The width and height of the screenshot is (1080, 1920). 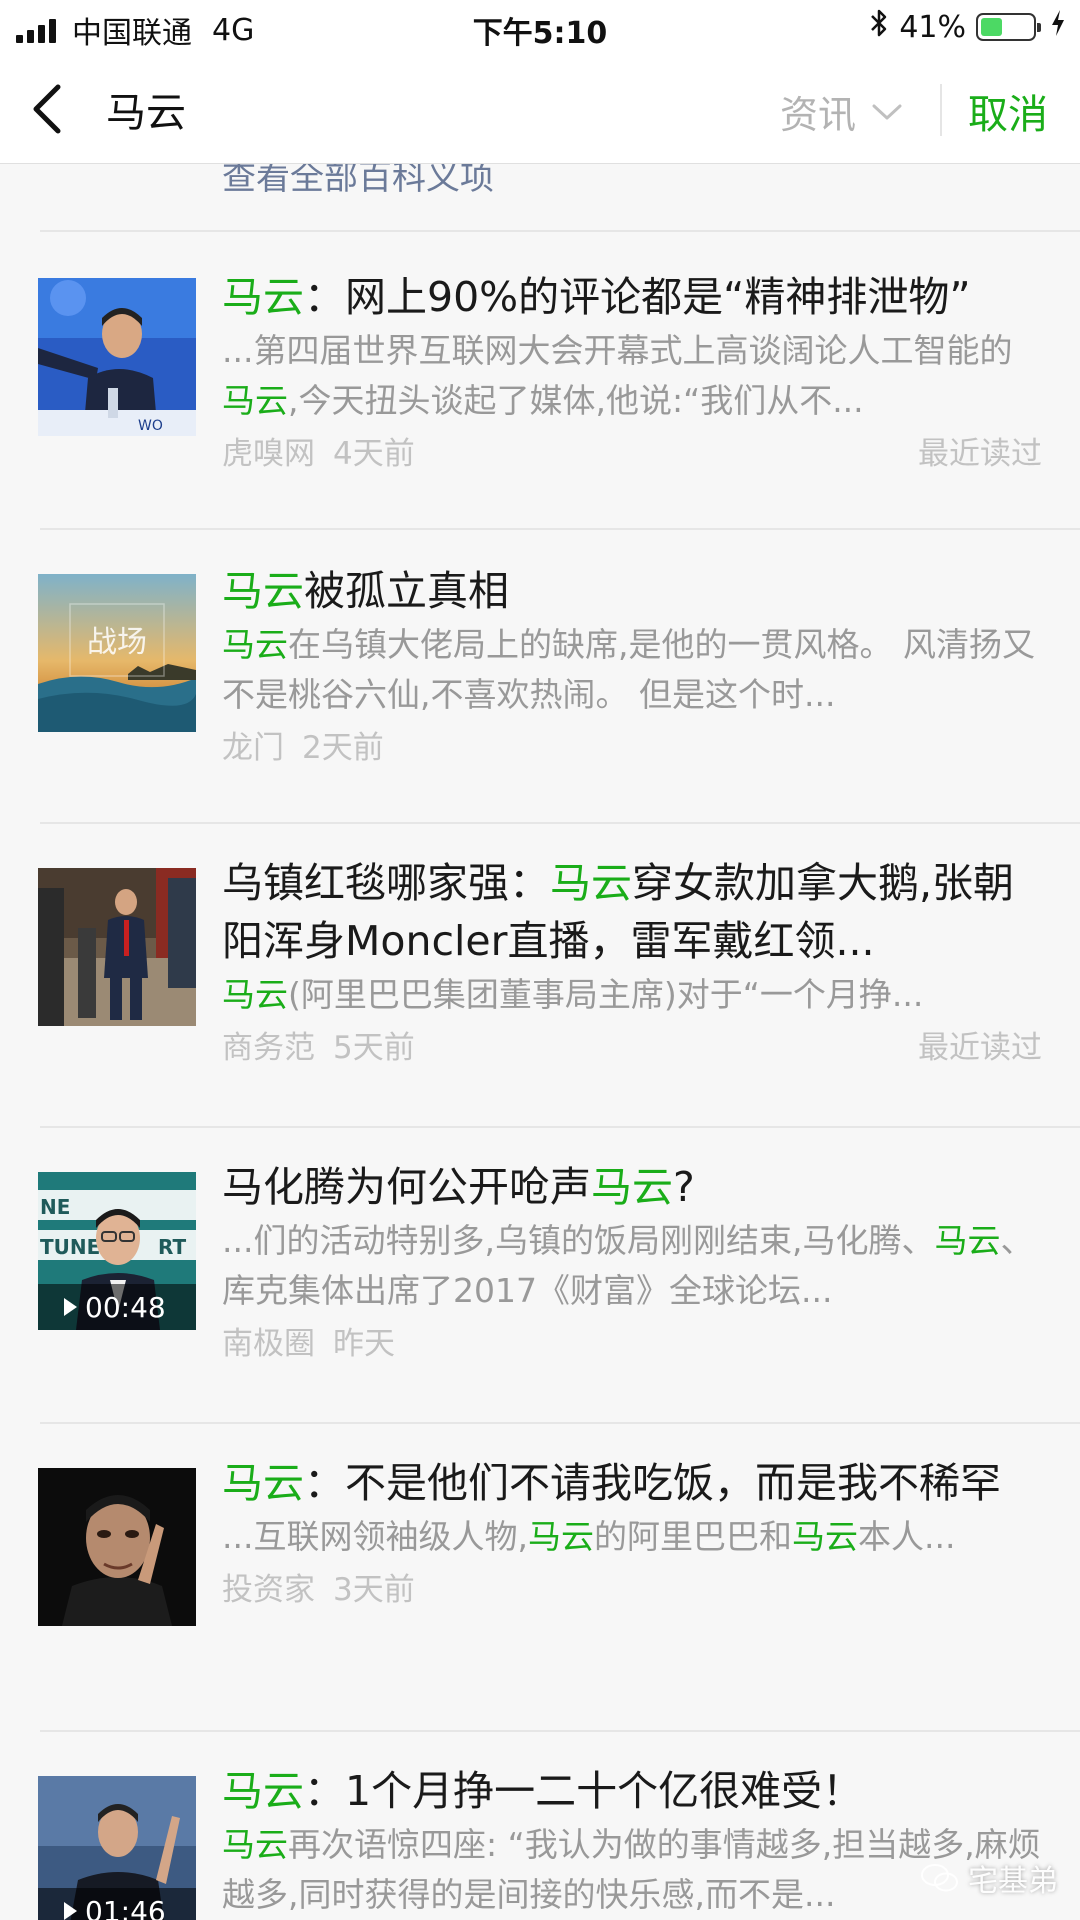 I want to click on text-segment: ...互联网领袖级人物,, so click(x=375, y=1536).